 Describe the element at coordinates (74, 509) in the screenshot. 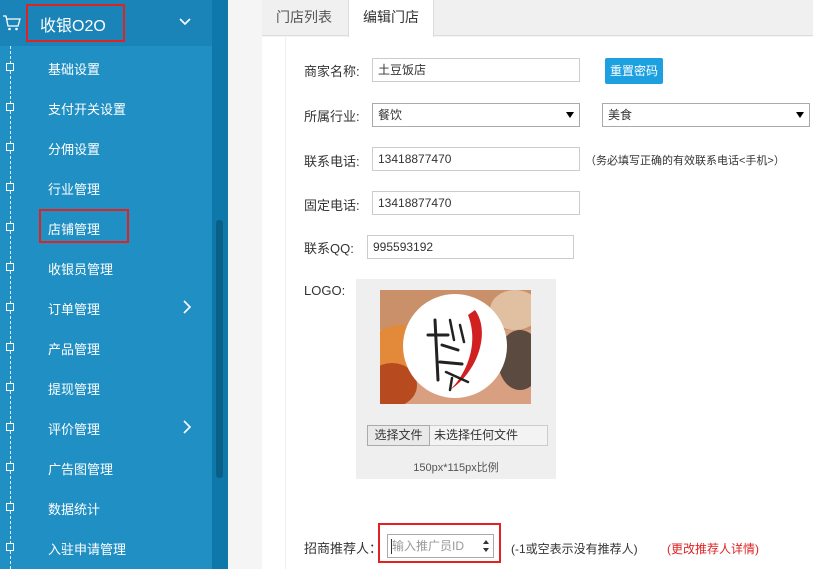

I see `sidebar-item-label: 数据统计` at that location.